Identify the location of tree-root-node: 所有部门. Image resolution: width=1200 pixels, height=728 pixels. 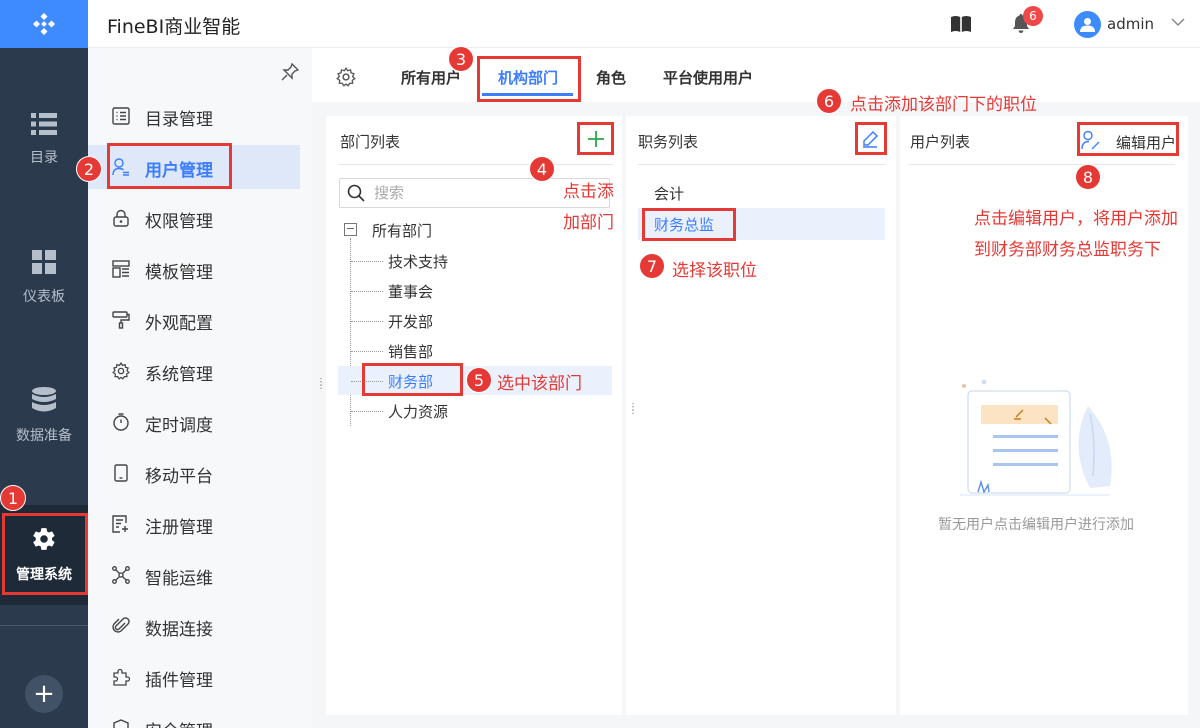
(402, 230).